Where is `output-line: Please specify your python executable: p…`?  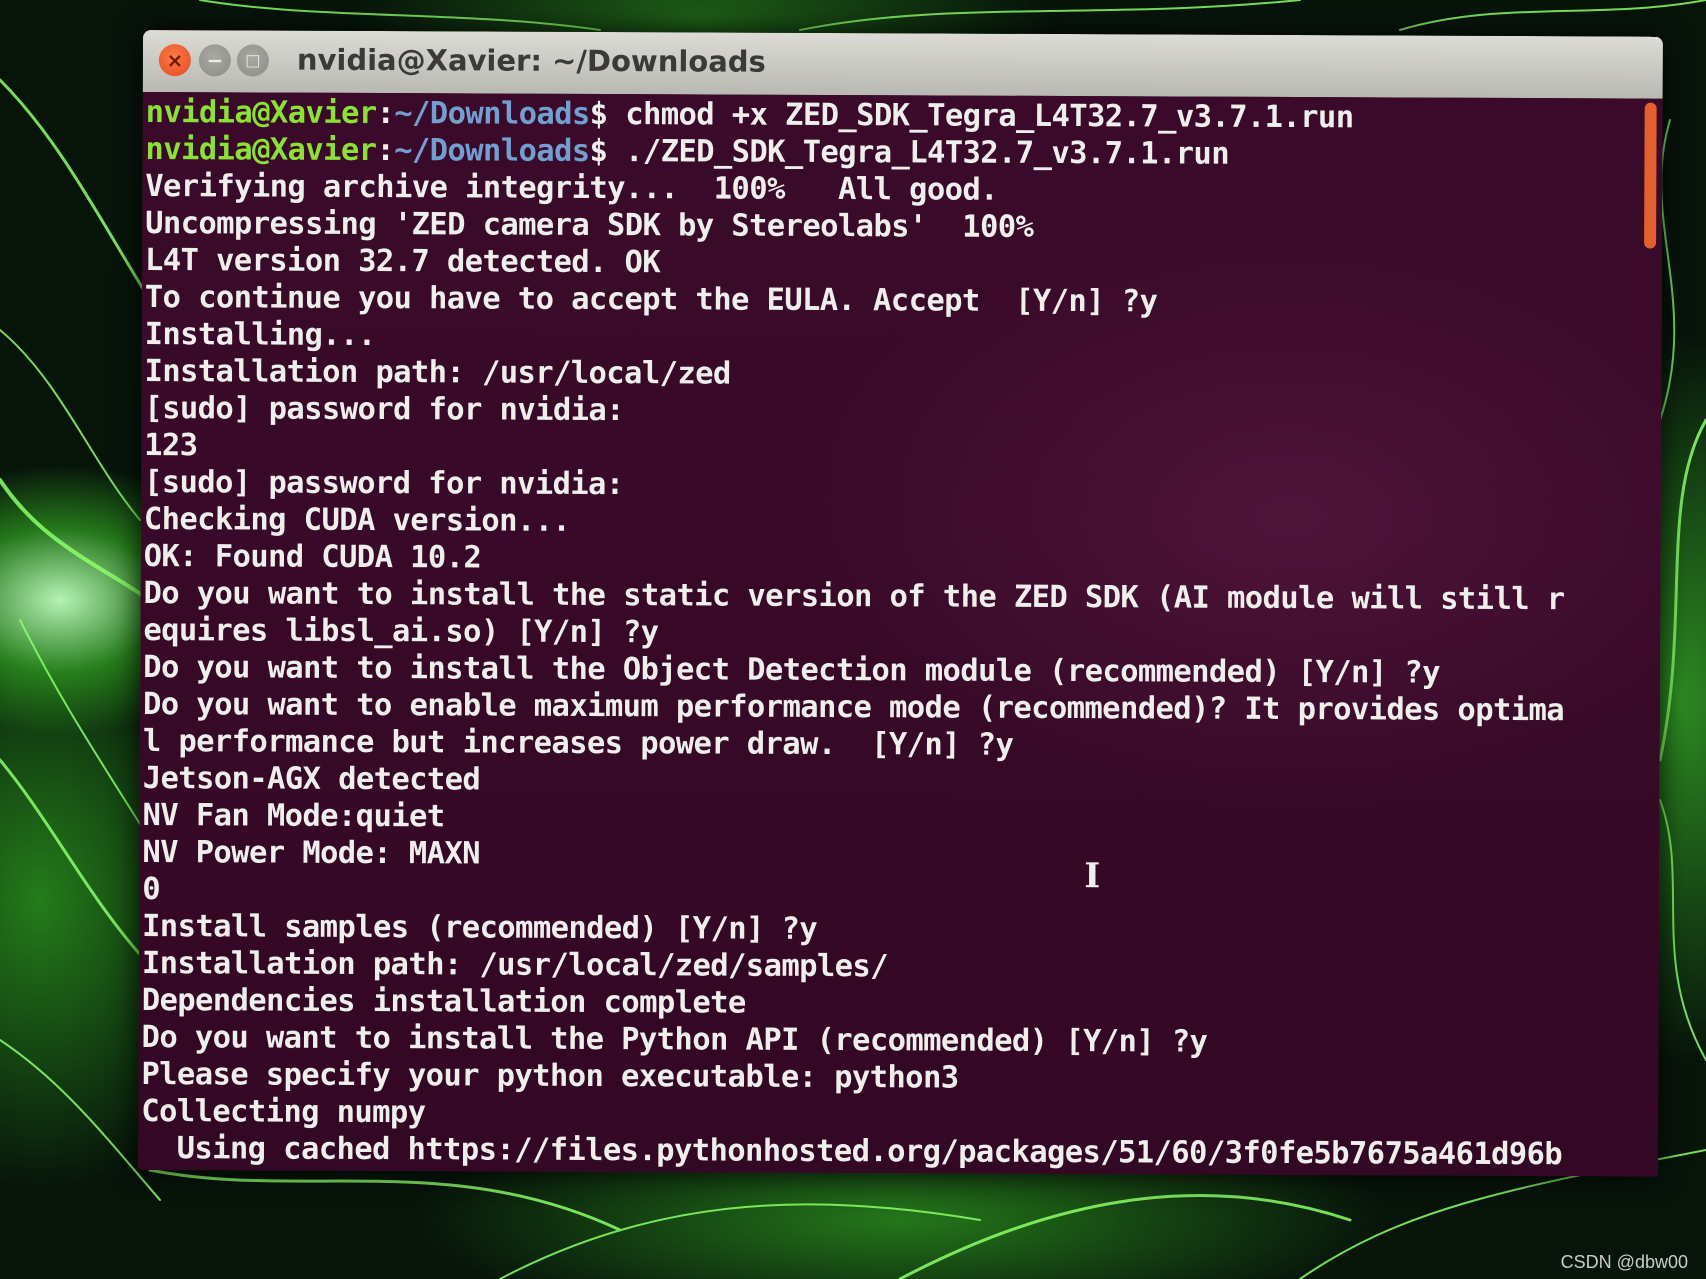
output-line: Please specify your python executable: p… is located at coordinates (550, 1076).